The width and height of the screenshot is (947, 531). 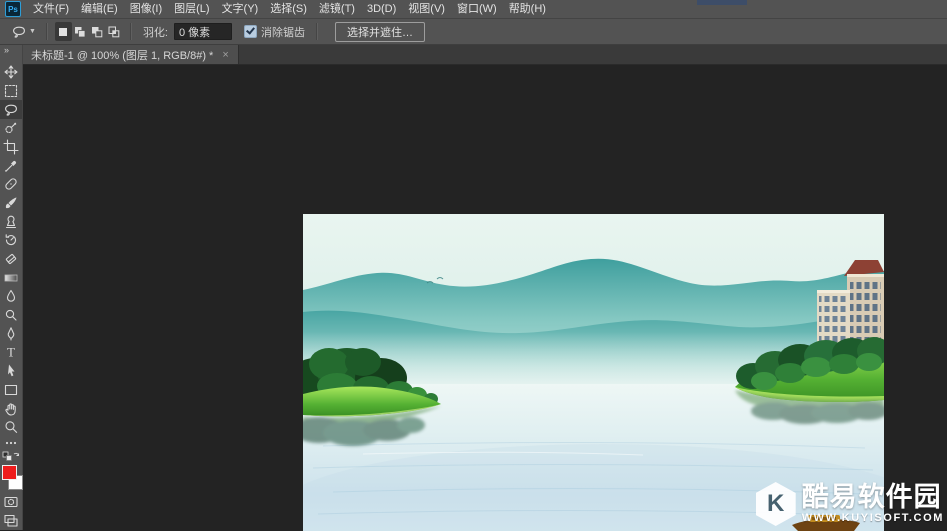 I want to click on svg-text: T, so click(x=11, y=352).